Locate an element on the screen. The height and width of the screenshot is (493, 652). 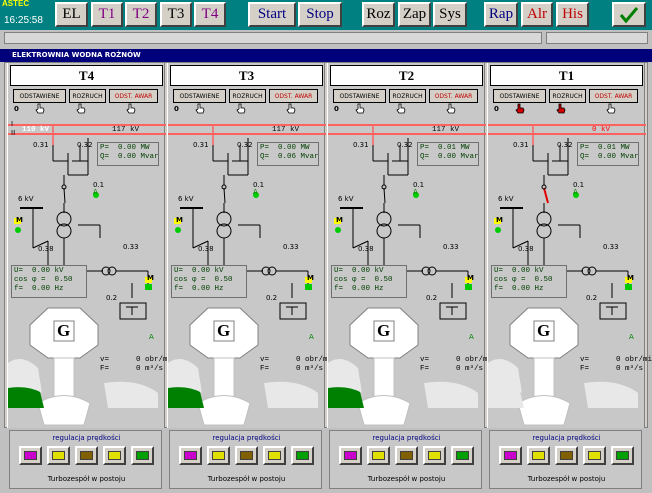
stop-button: Stop is located at coordinates (320, 14).